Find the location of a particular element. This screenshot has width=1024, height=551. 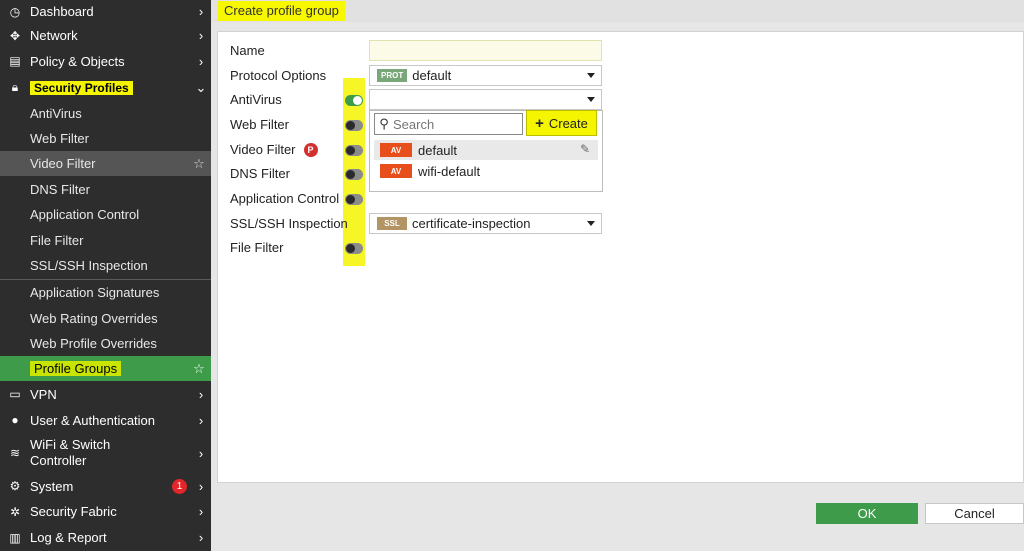

dns-filter-toggle is located at coordinates (354, 174).